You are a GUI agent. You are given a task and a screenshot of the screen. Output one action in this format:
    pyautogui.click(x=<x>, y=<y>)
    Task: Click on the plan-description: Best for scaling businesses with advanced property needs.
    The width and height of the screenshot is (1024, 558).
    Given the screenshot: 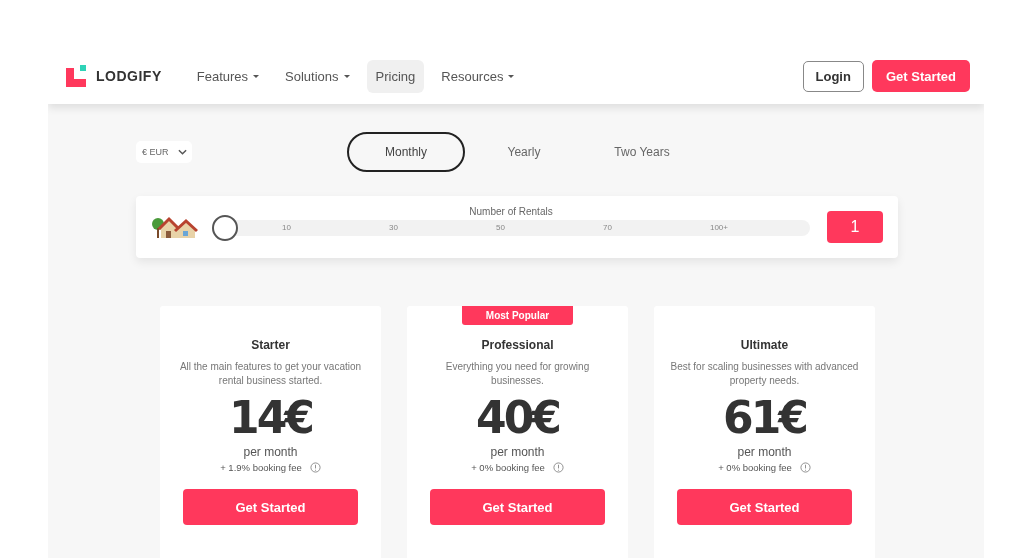 What is the action you would take?
    pyautogui.click(x=764, y=374)
    